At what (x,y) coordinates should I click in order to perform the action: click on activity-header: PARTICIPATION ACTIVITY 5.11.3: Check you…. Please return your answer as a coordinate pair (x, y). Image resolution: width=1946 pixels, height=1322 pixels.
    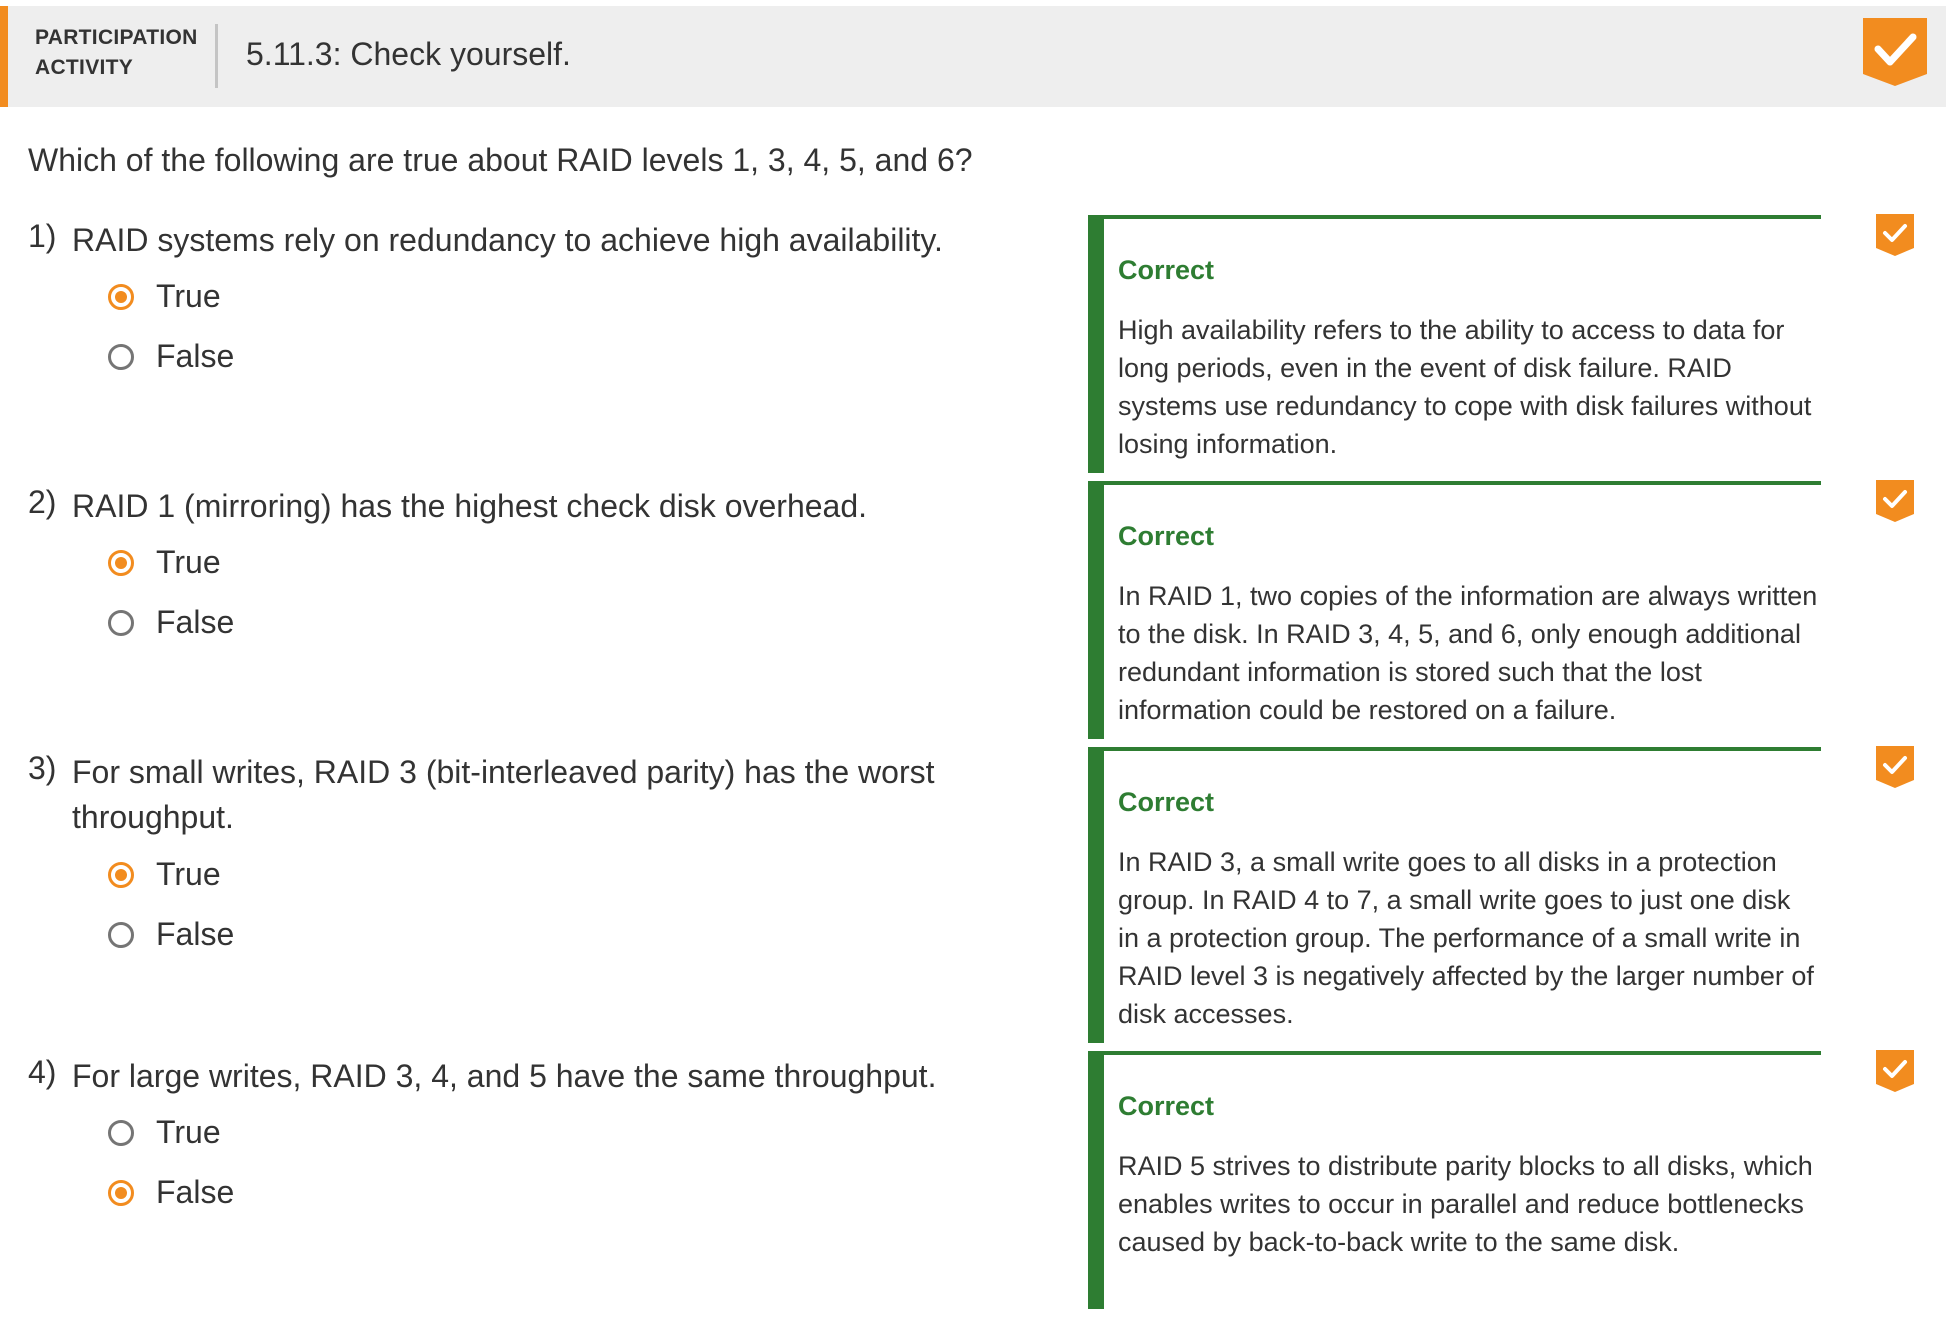
    Looking at the image, I should click on (973, 56).